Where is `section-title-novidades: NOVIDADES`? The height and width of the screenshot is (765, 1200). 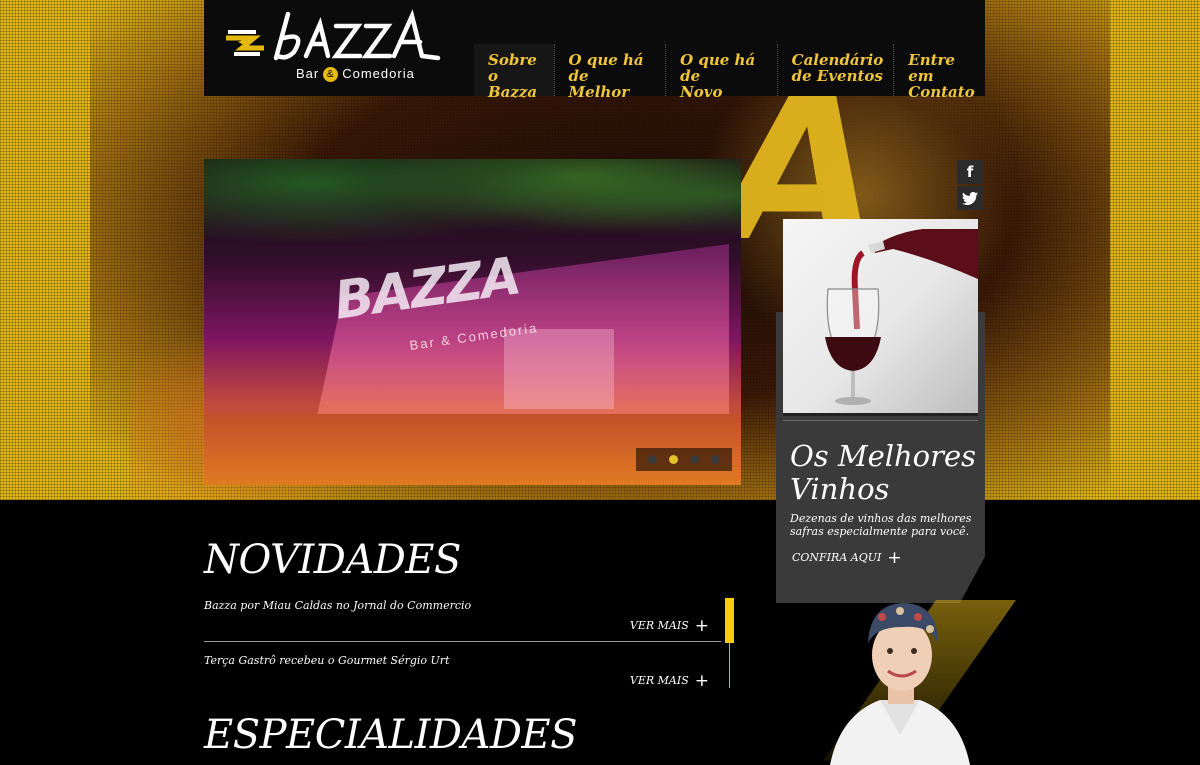
section-title-novidades: NOVIDADES is located at coordinates (332, 560).